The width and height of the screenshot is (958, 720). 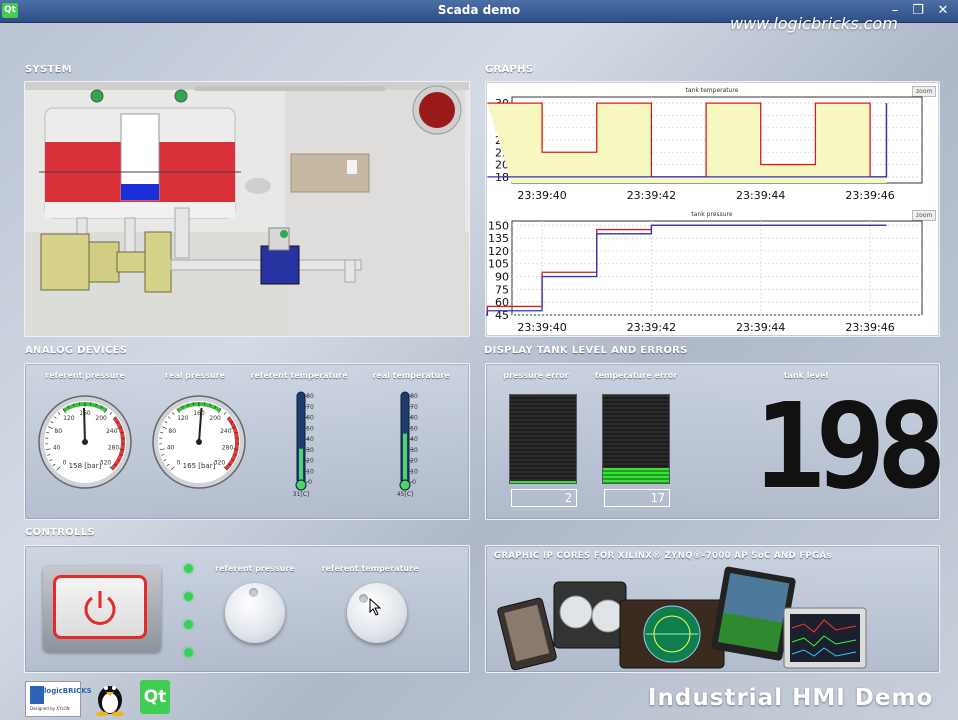 What do you see at coordinates (586, 350) in the screenshot?
I see `display-section-title: DISPLAY TANK LEVEL AND ERRORS` at bounding box center [586, 350].